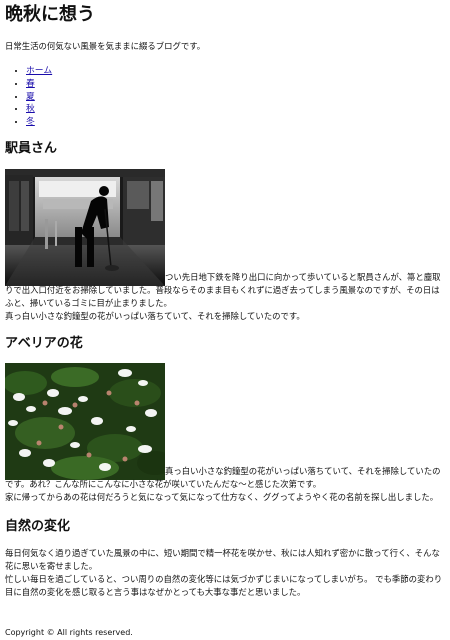  What do you see at coordinates (235, 84) in the screenshot?
I see `nav-item-spring: 春` at bounding box center [235, 84].